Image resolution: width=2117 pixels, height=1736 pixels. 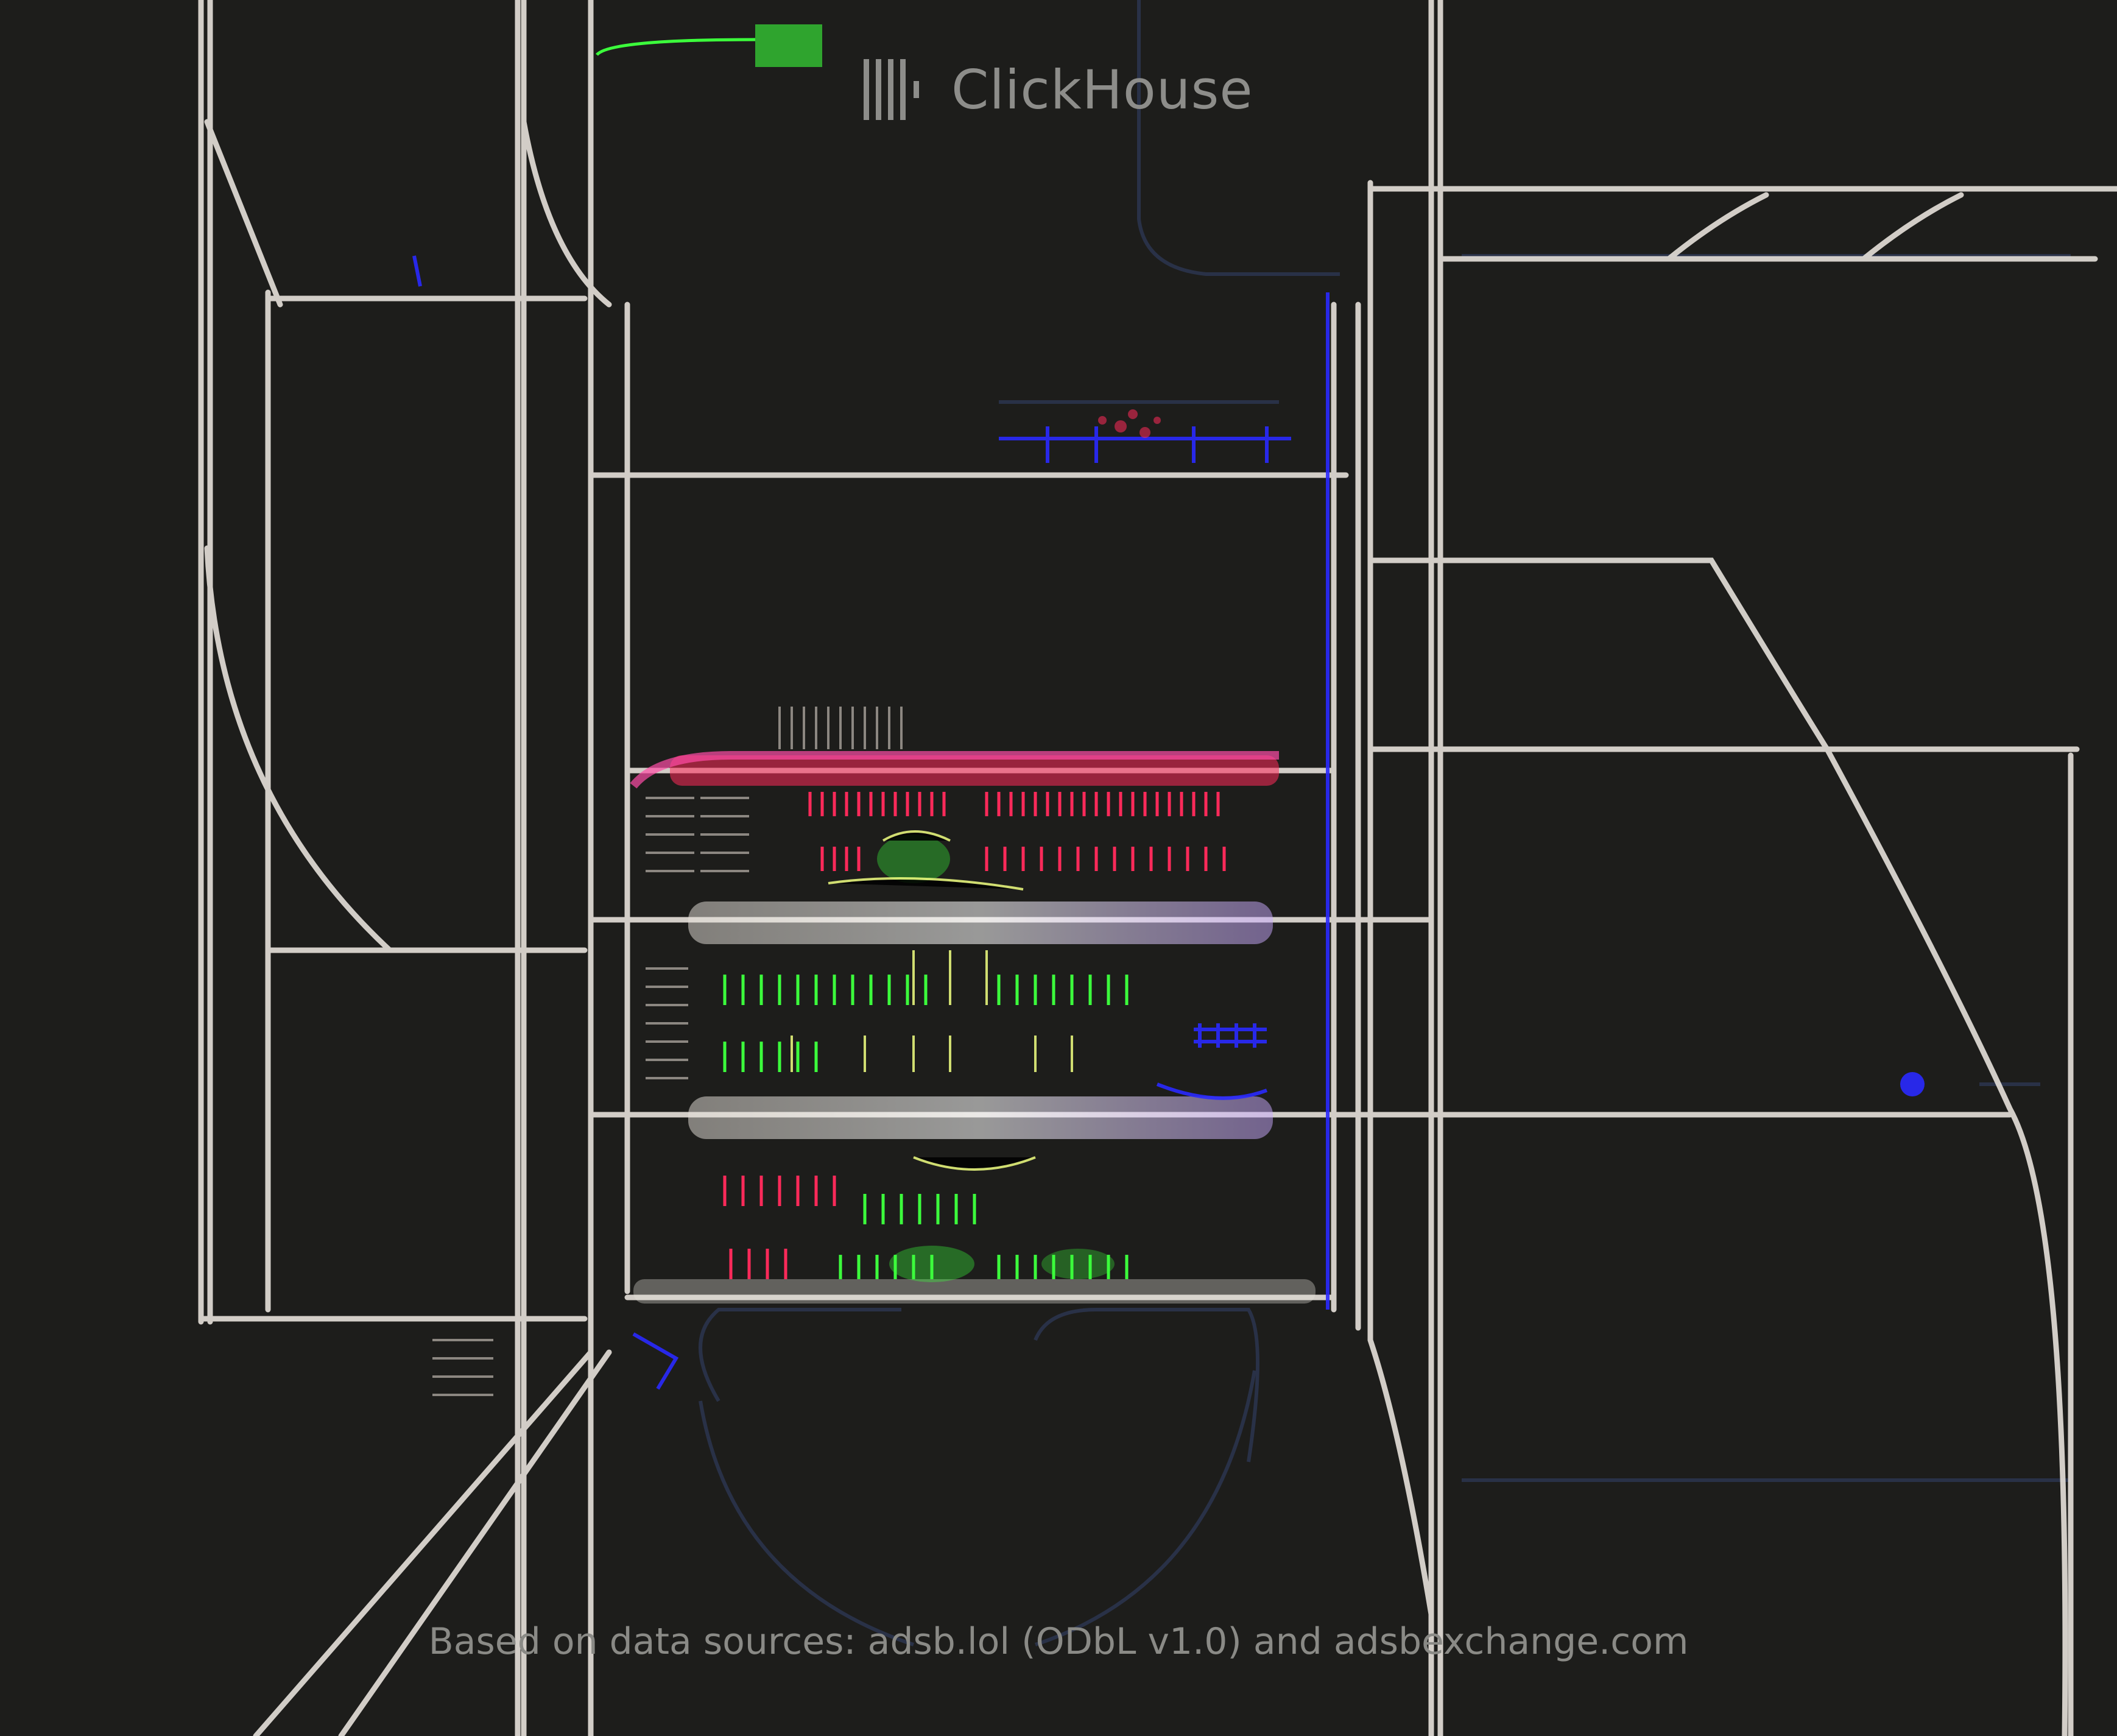 What do you see at coordinates (1129, 423) in the screenshot?
I see `ramp-activity-red` at bounding box center [1129, 423].